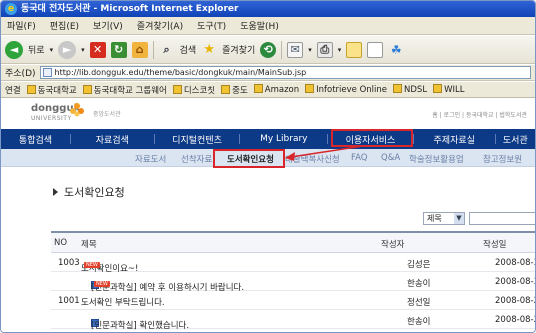 This screenshot has width=536, height=333. I want to click on toolbar: ◄ 뒤로 ▾ ► ▾ ✕ ↻ ⌂ ⌕ 검색 ★ 즐겨찾기 ⟲ ✉ ▾ ⎙ ▾ ☘, so click(268, 50).